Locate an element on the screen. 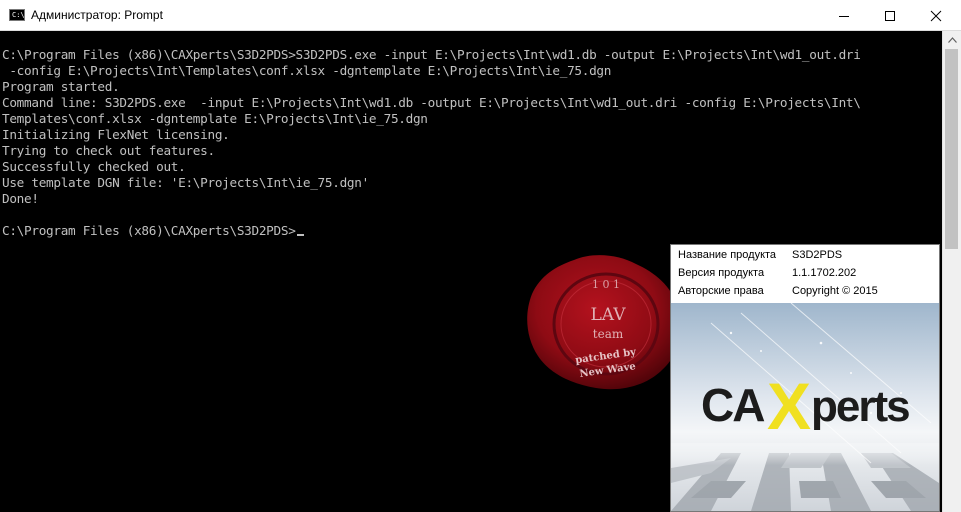 Image resolution: width=961 pixels, height=512 pixels. console-line: Trying to check out features. is located at coordinates (108, 150).